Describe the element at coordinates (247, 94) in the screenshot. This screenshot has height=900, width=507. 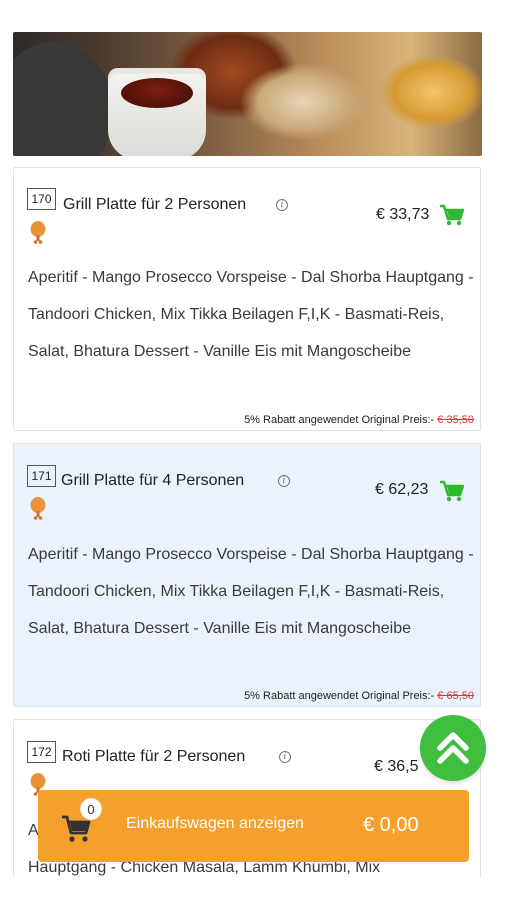
I see `hero-food-image` at that location.